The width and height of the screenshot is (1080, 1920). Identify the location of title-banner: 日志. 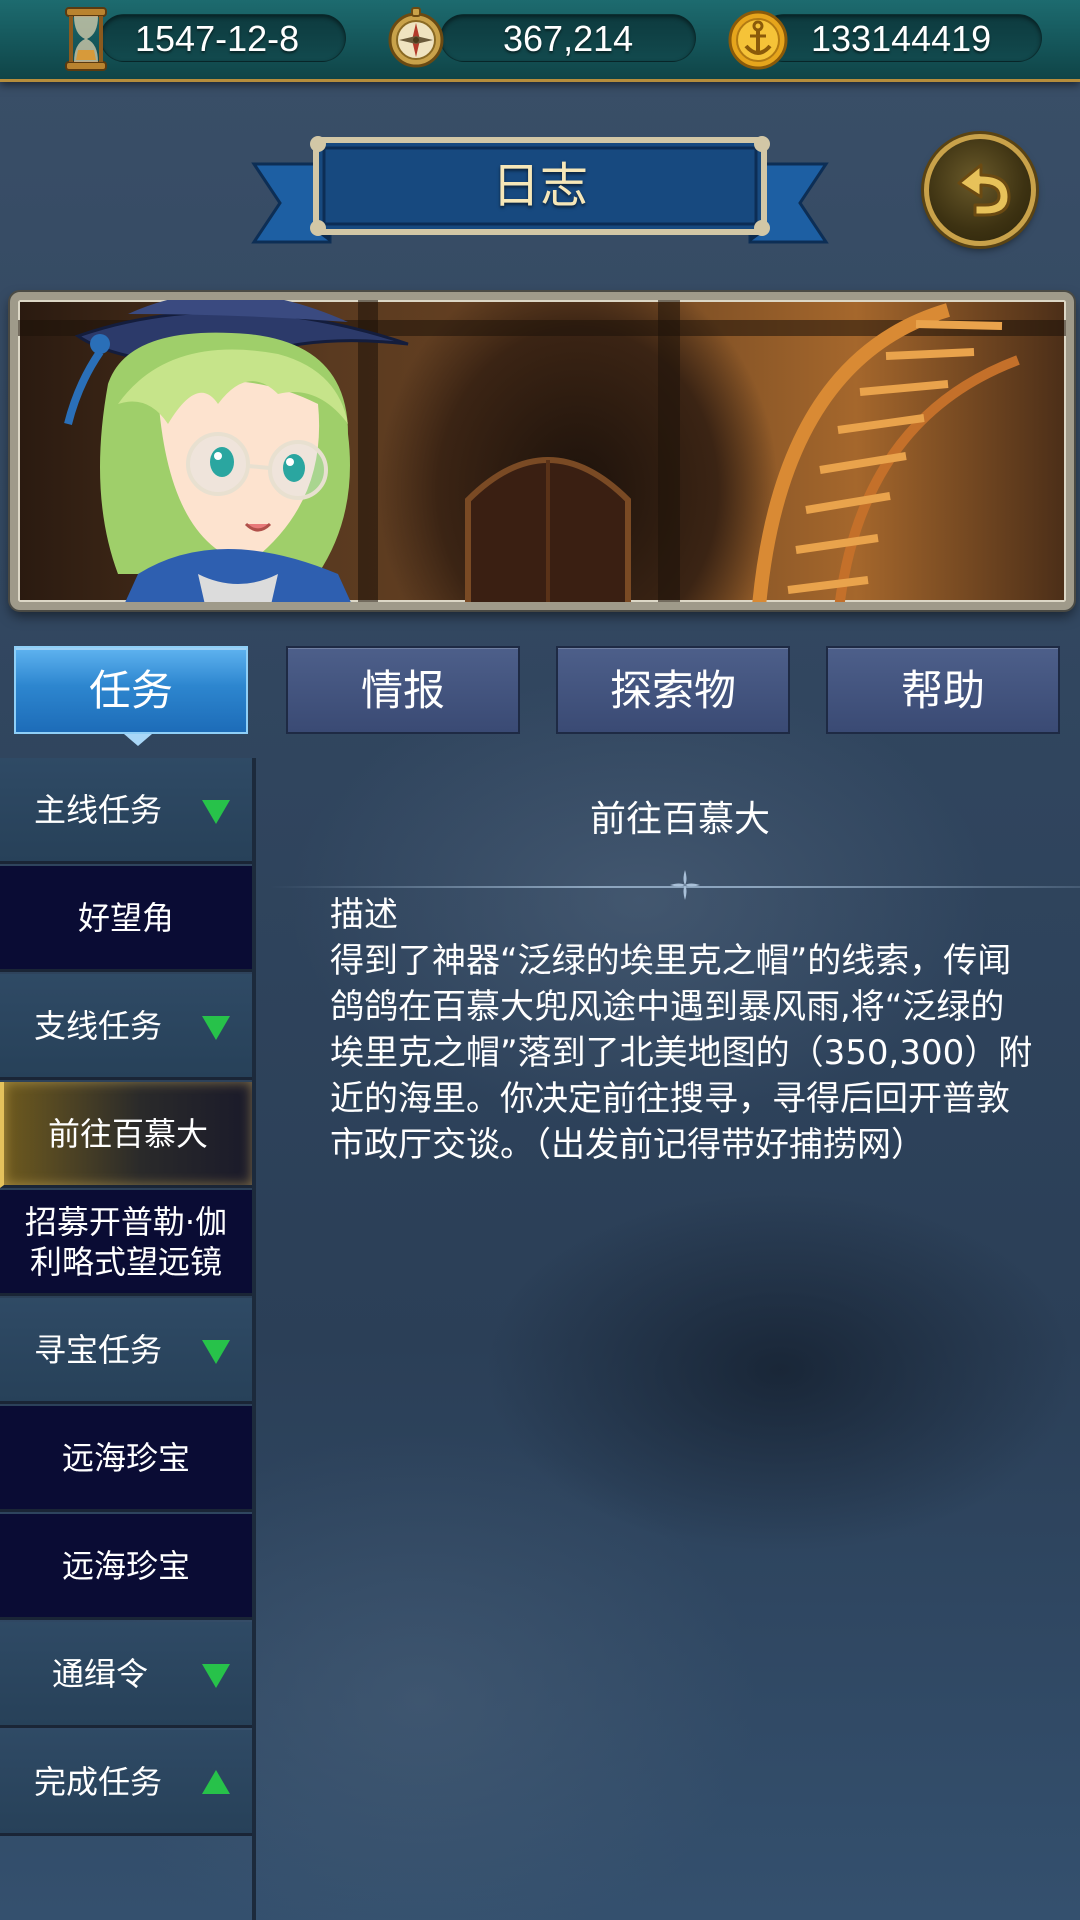
(540, 194).